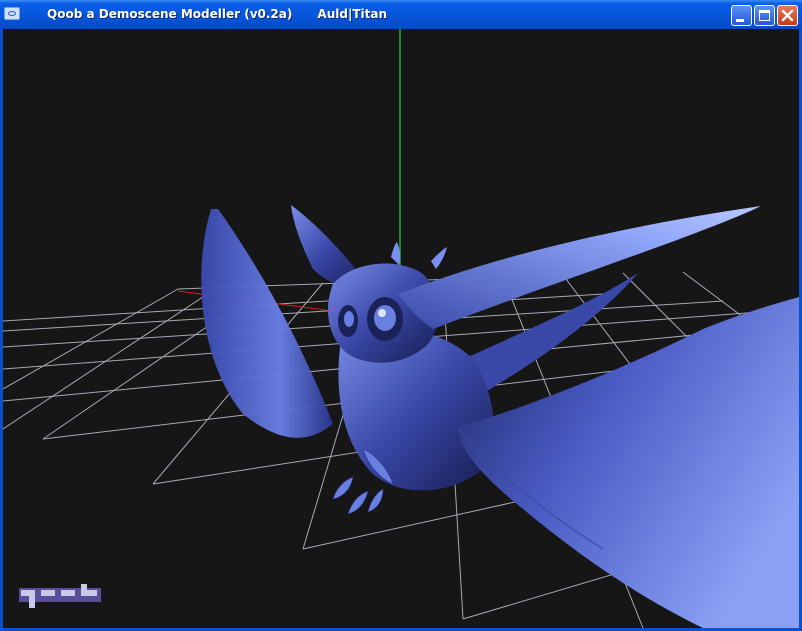 The height and width of the screenshot is (631, 802). I want to click on maximize-button, so click(764, 15).